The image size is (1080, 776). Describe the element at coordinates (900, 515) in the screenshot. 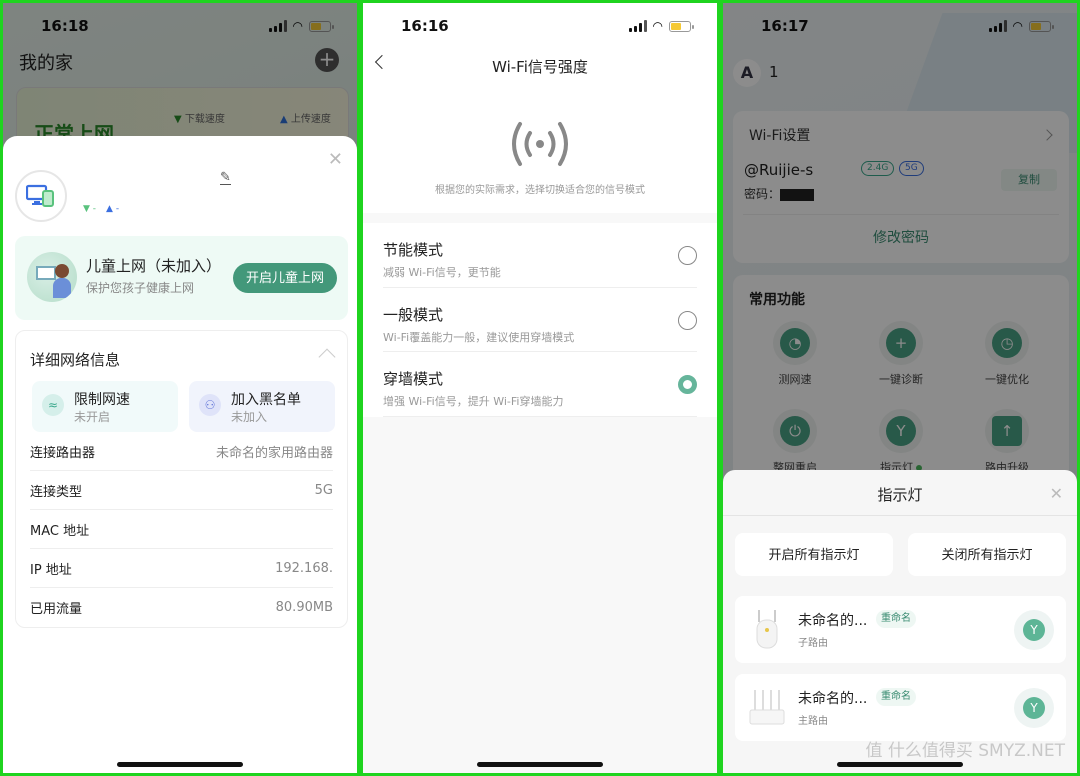

I see `divider` at that location.